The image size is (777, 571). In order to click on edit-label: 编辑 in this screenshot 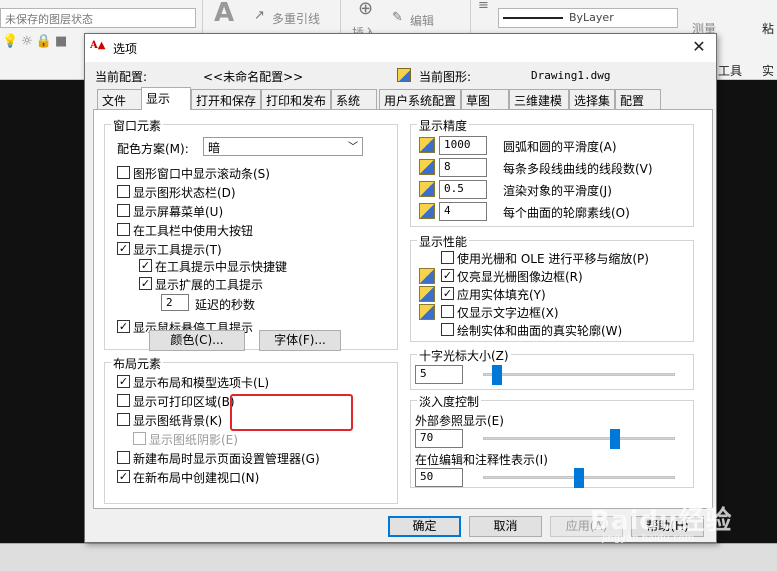, I will do `click(422, 20)`.